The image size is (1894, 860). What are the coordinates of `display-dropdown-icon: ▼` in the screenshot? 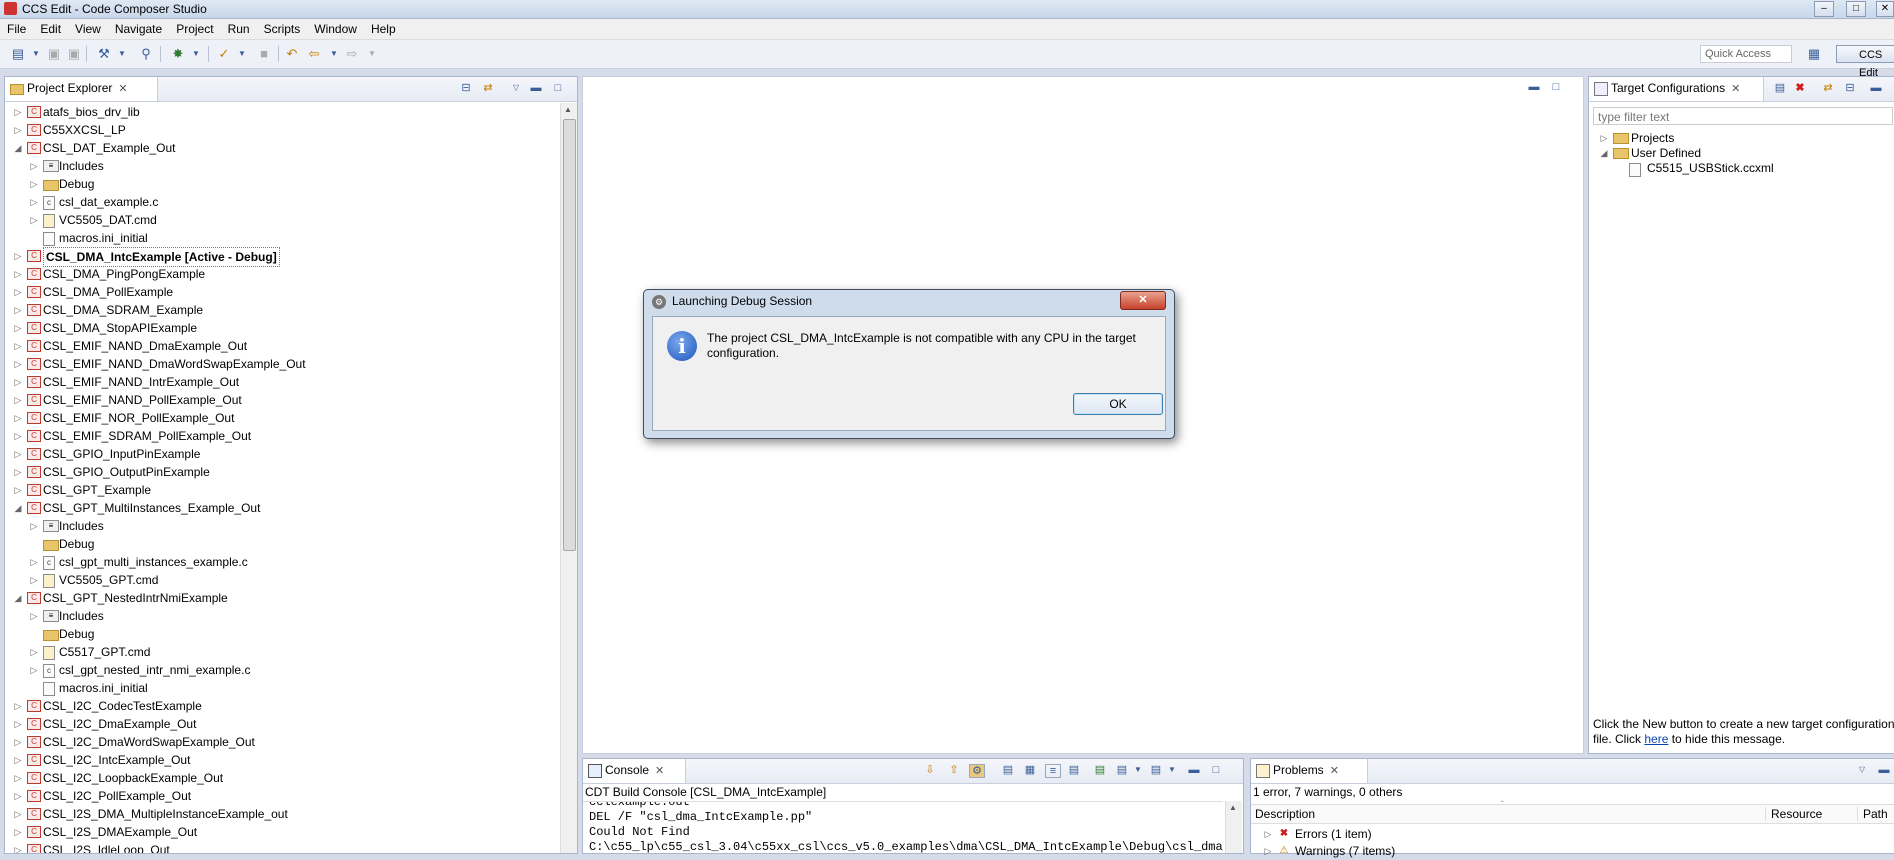 It's located at (1138, 770).